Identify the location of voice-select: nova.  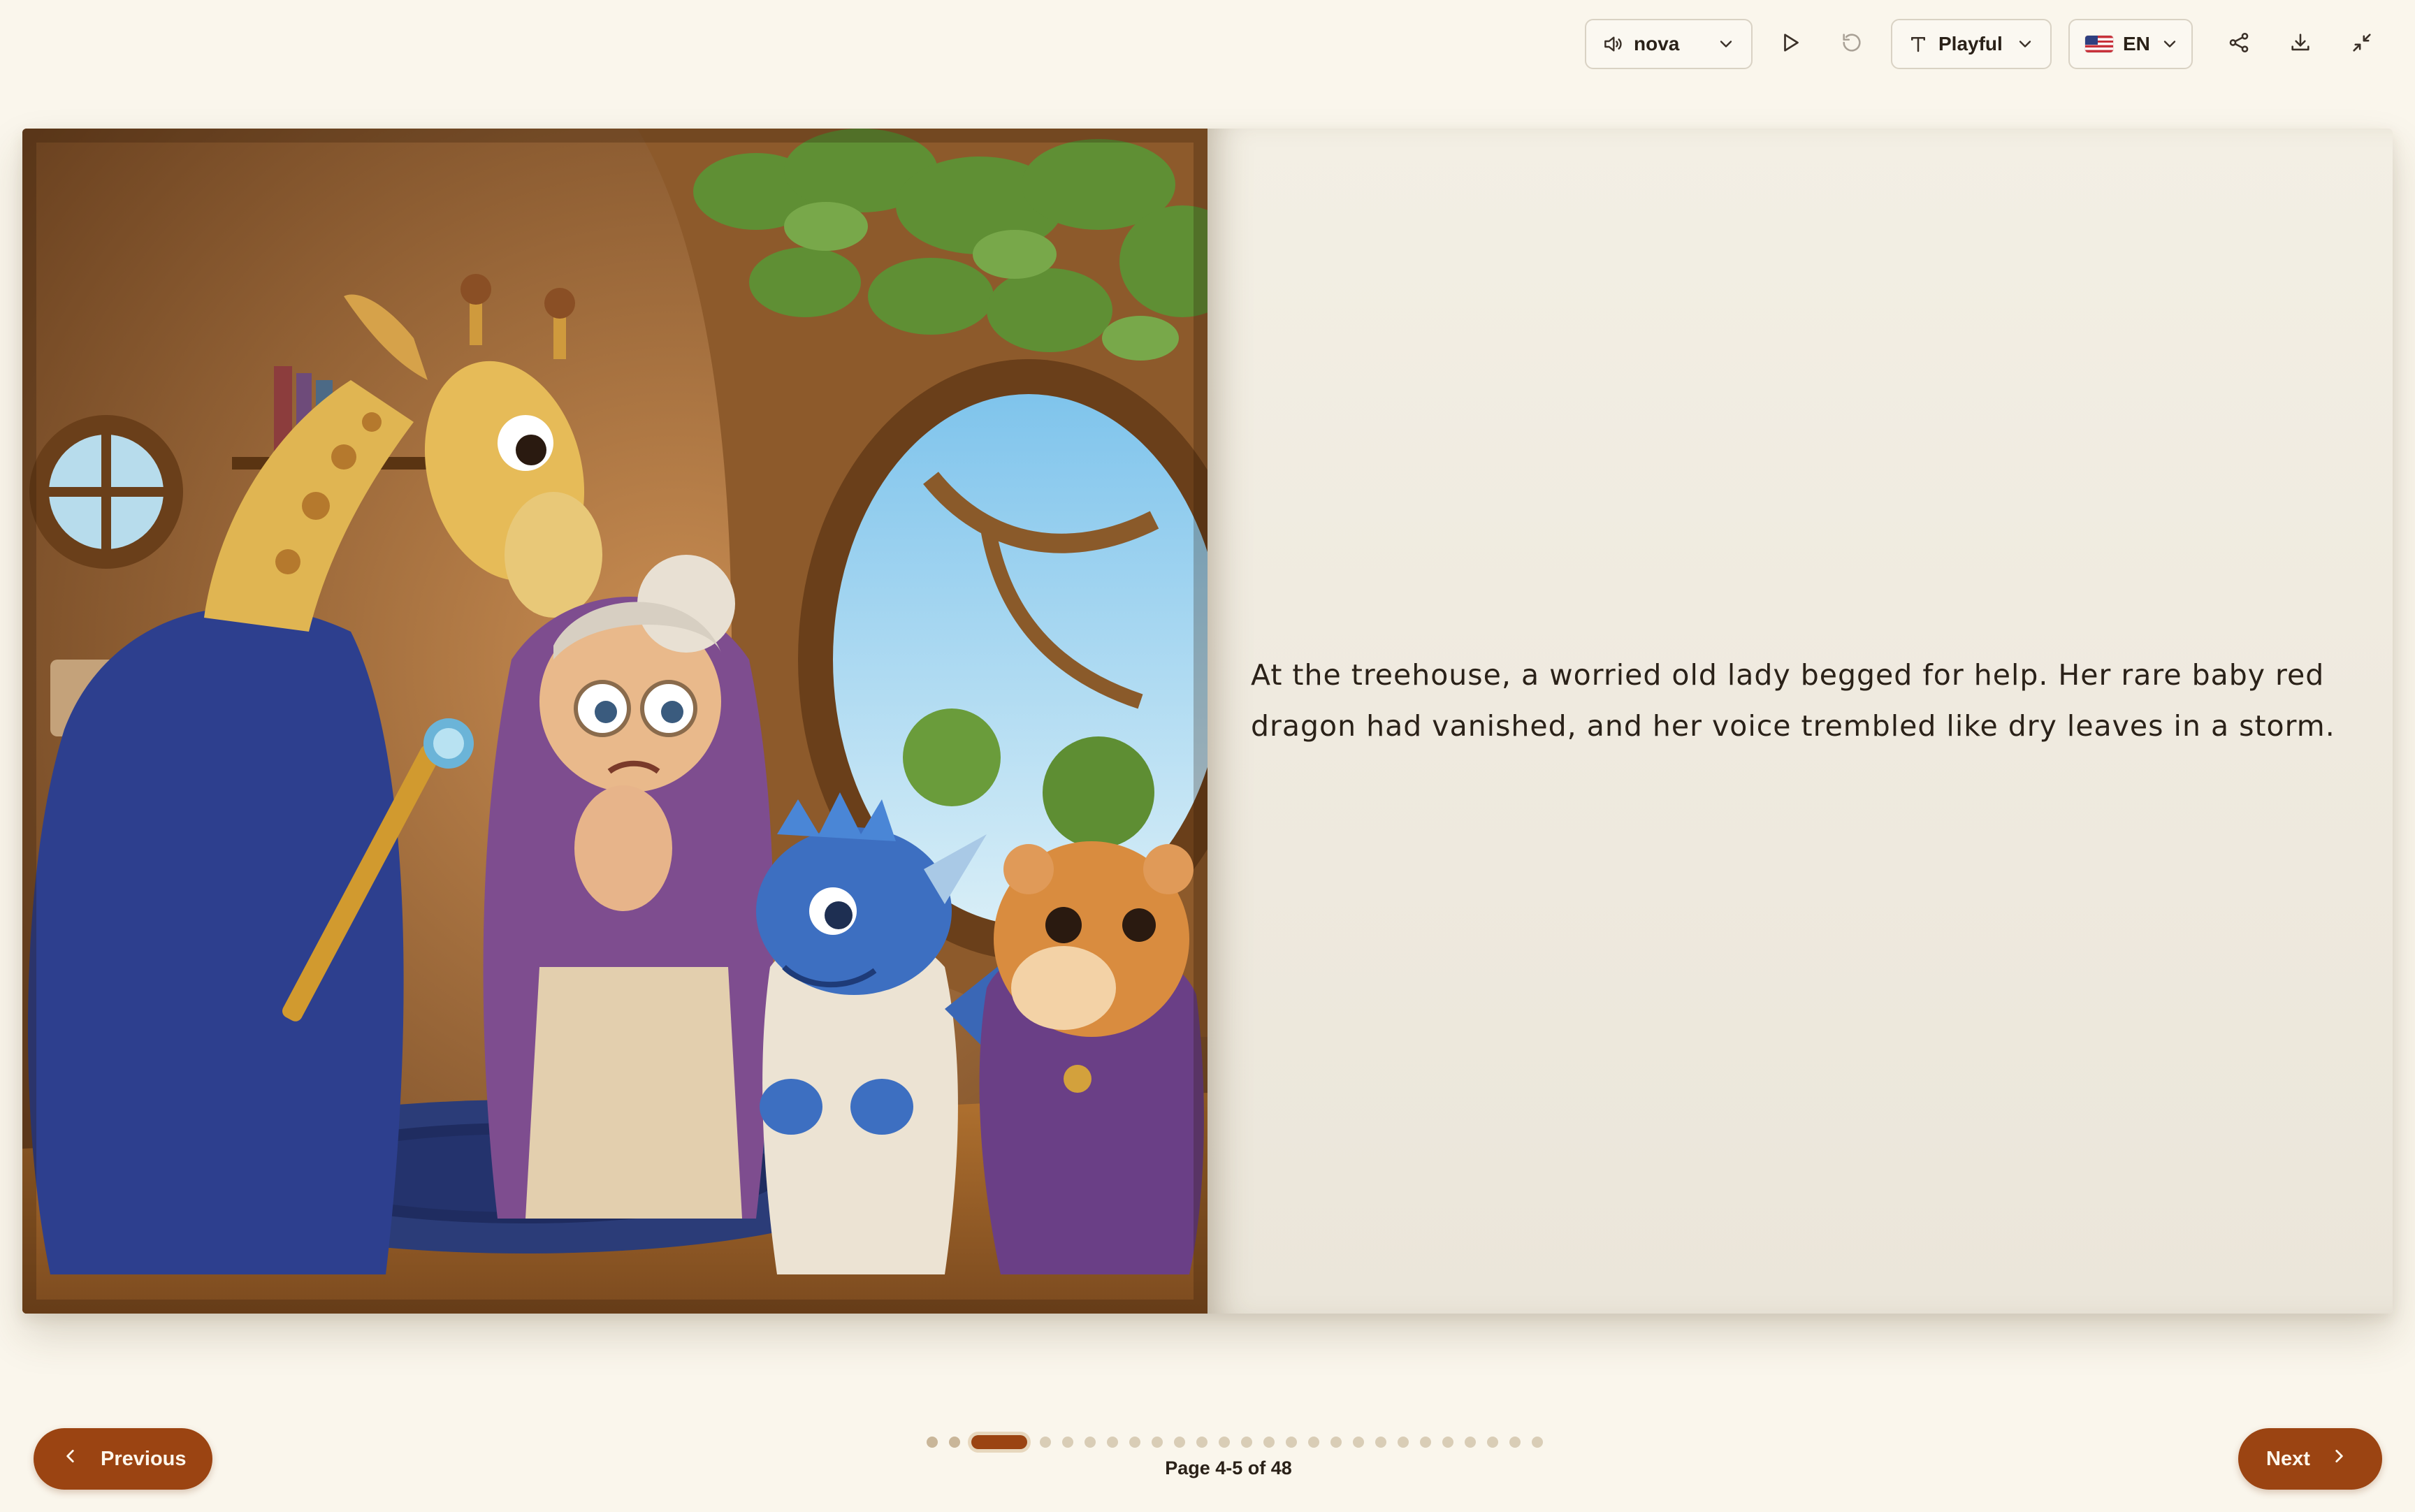
(1669, 44).